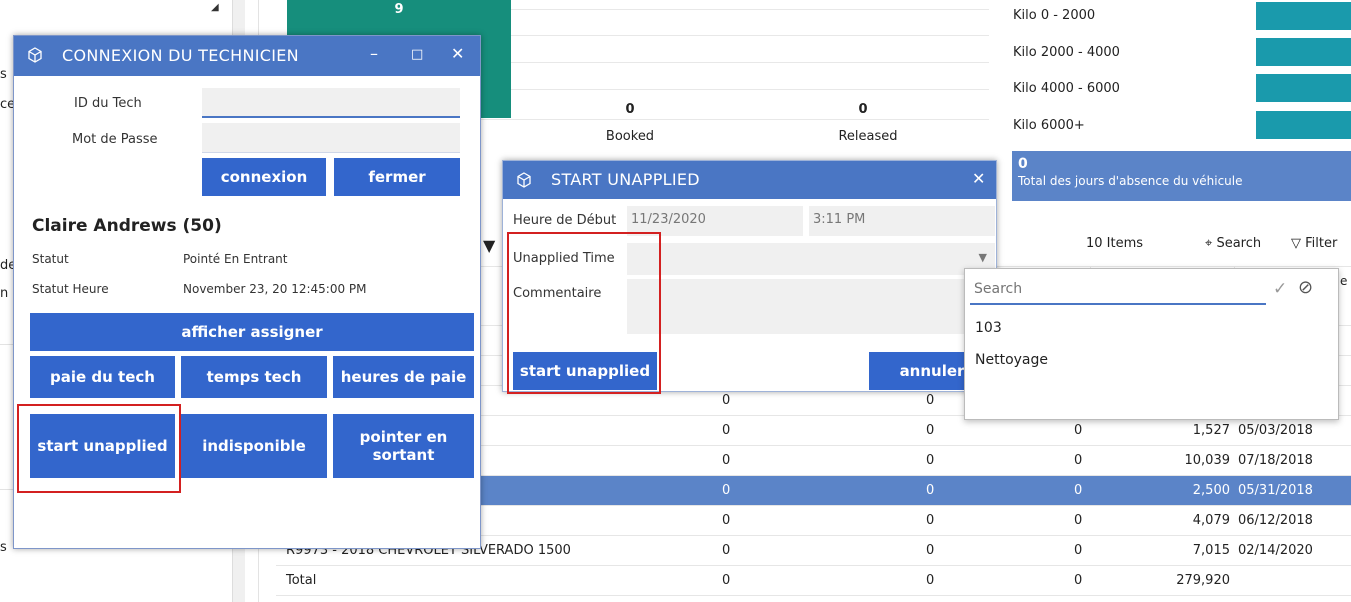 This screenshot has width=1351, height=602. Describe the element at coordinates (565, 220) in the screenshot. I see `start-time-label: Heure de Début` at that location.